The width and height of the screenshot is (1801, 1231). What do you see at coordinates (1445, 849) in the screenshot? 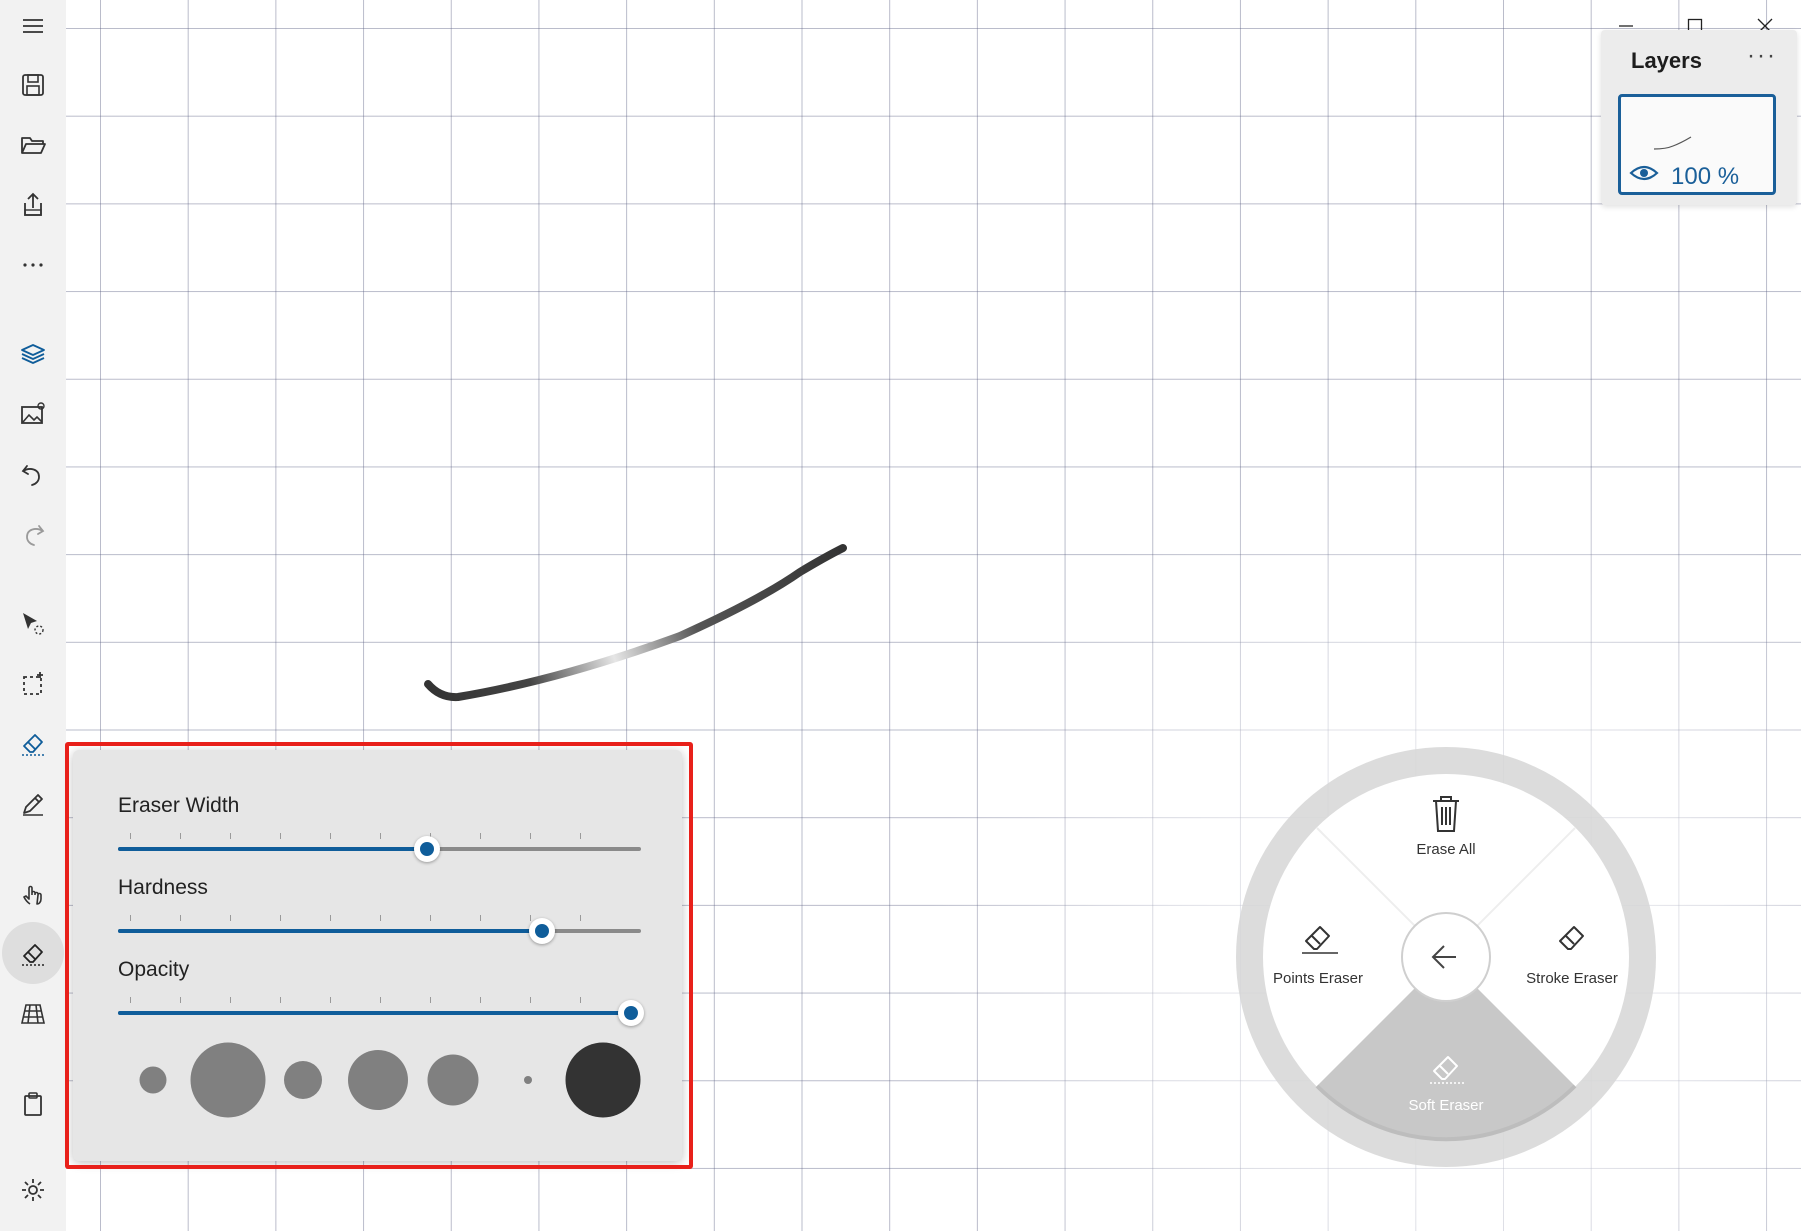
I see `erase-all-label: Erase All` at bounding box center [1445, 849].